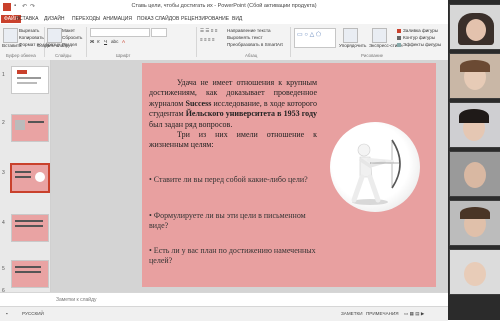  Describe the element at coordinates (417, 30) in the screenshot. I see `shape-fill-button: Заливка фигуры` at that location.